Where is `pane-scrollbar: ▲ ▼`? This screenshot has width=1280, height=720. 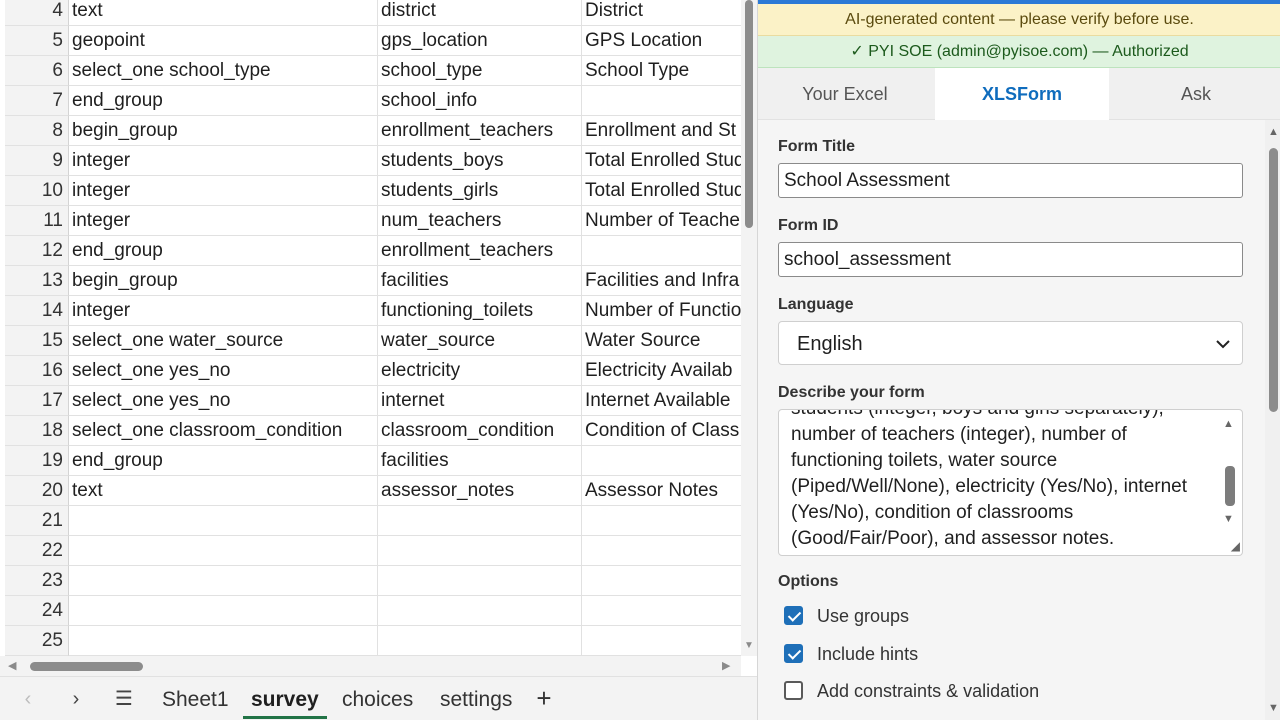
pane-scrollbar: ▲ ▼ is located at coordinates (1272, 420).